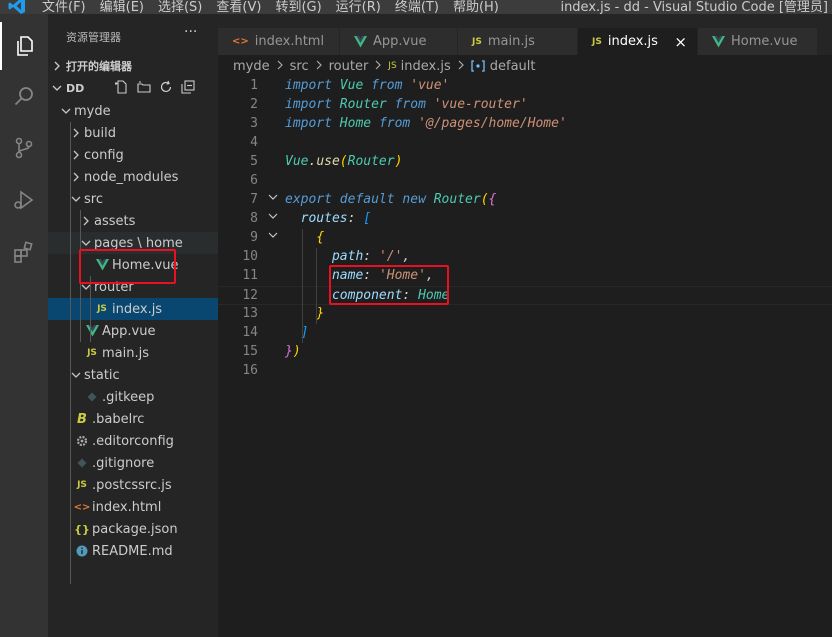 This screenshot has height=637, width=832. What do you see at coordinates (289, 41) in the screenshot?
I see `tab-label: index.html` at bounding box center [289, 41].